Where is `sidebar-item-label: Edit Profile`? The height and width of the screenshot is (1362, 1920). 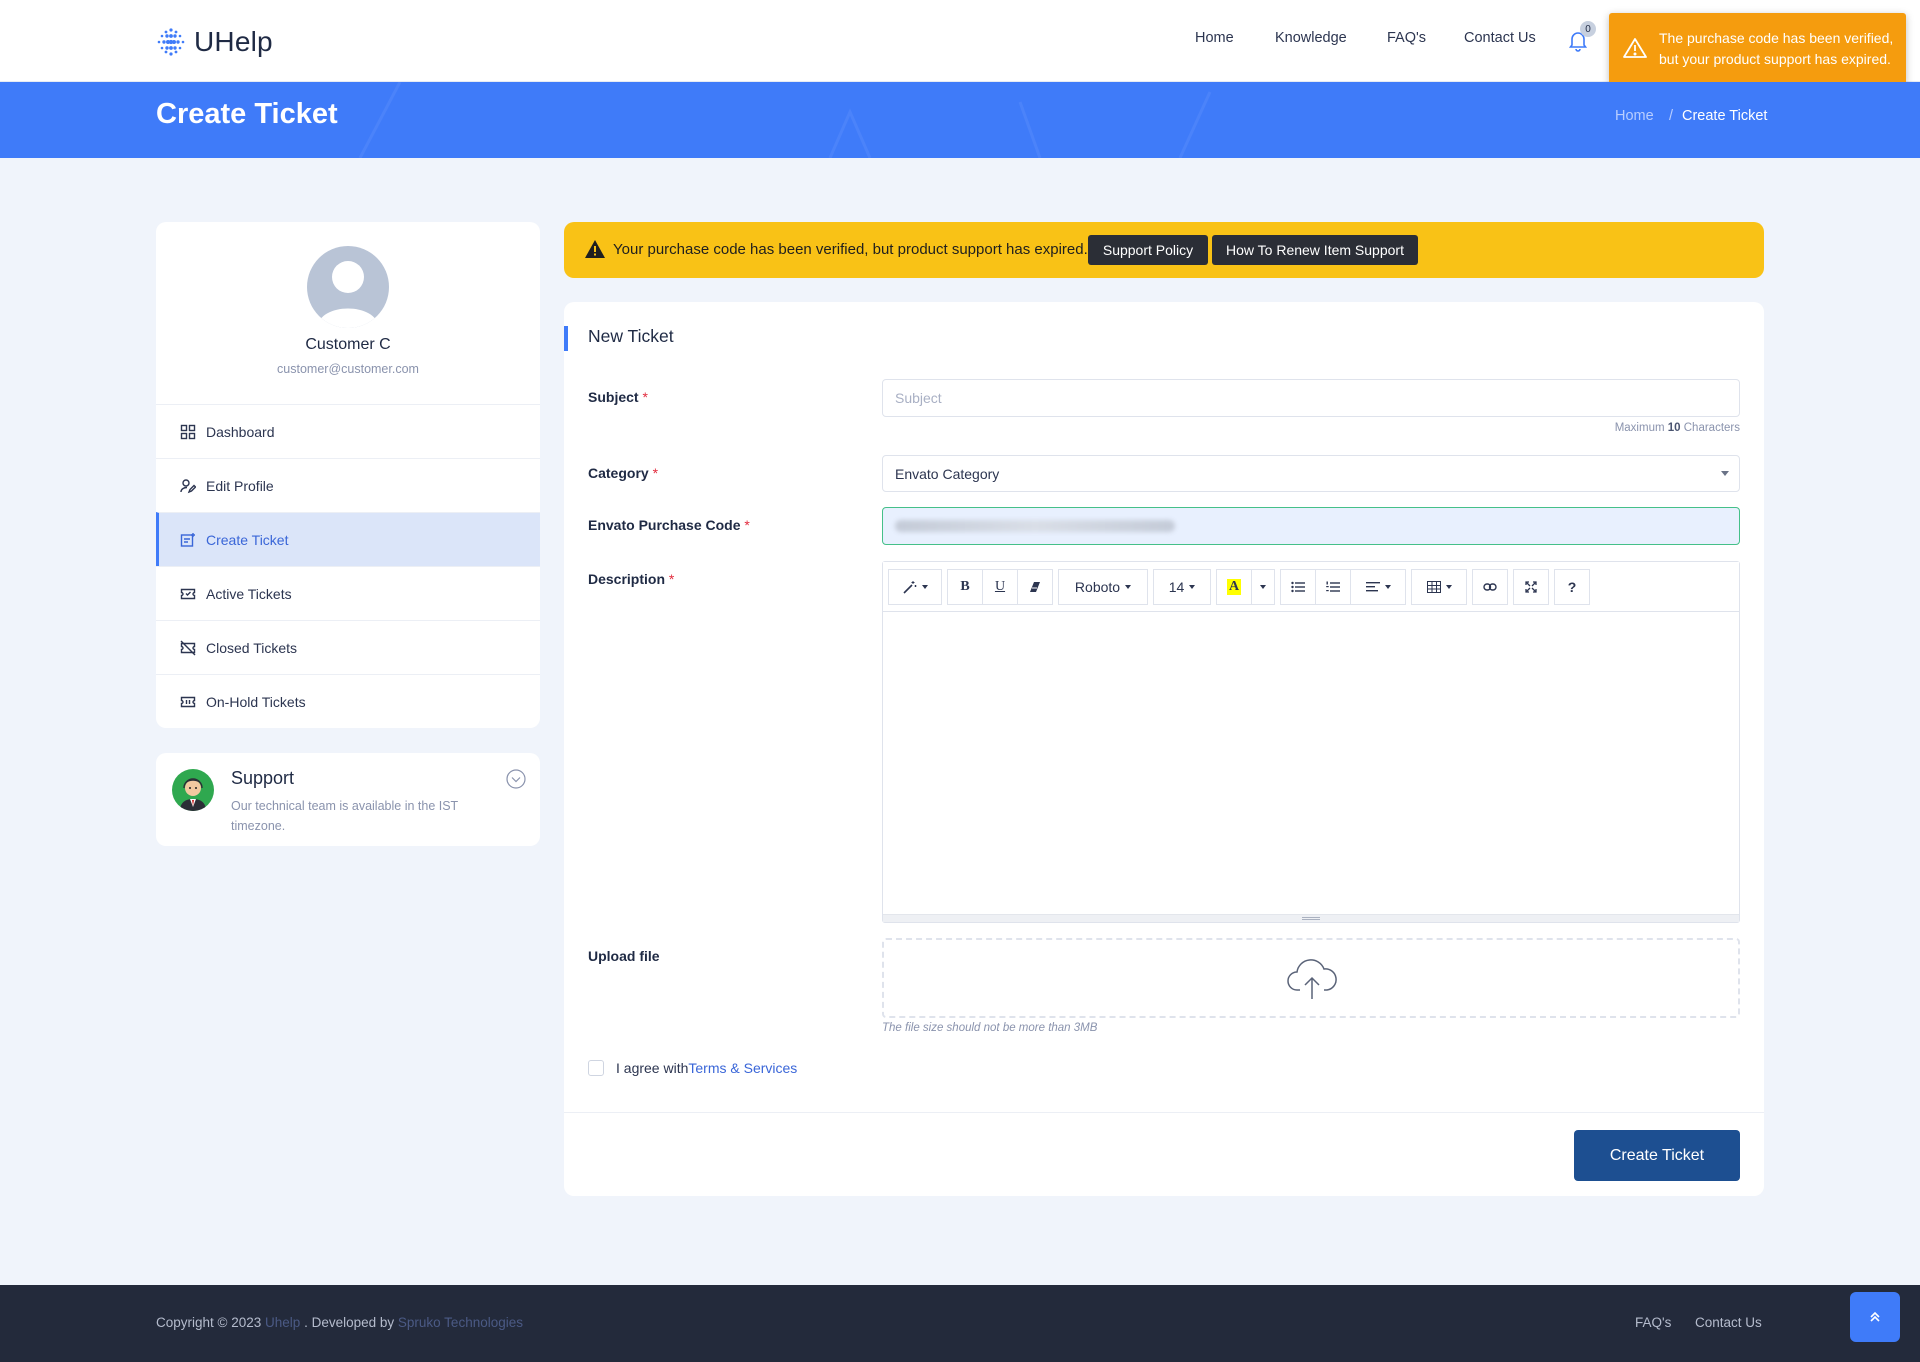
sidebar-item-label: Edit Profile is located at coordinates (240, 485).